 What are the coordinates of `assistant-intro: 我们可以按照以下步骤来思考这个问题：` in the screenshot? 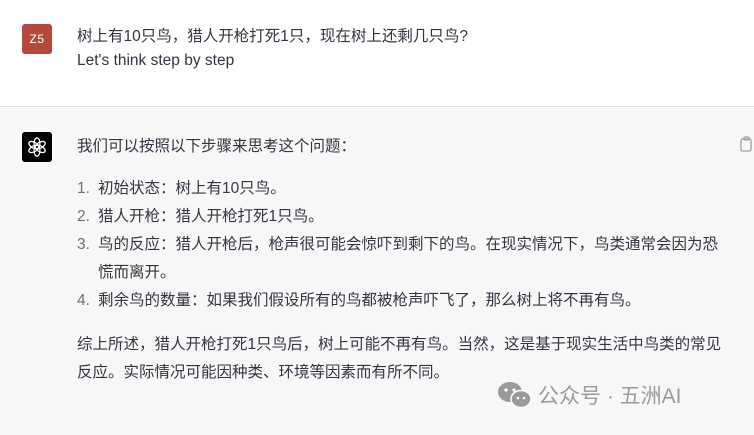 It's located at (217, 146).